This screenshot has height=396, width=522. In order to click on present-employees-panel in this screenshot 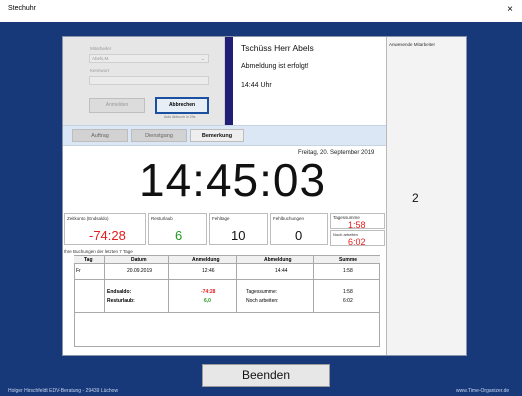, I will do `click(426, 196)`.